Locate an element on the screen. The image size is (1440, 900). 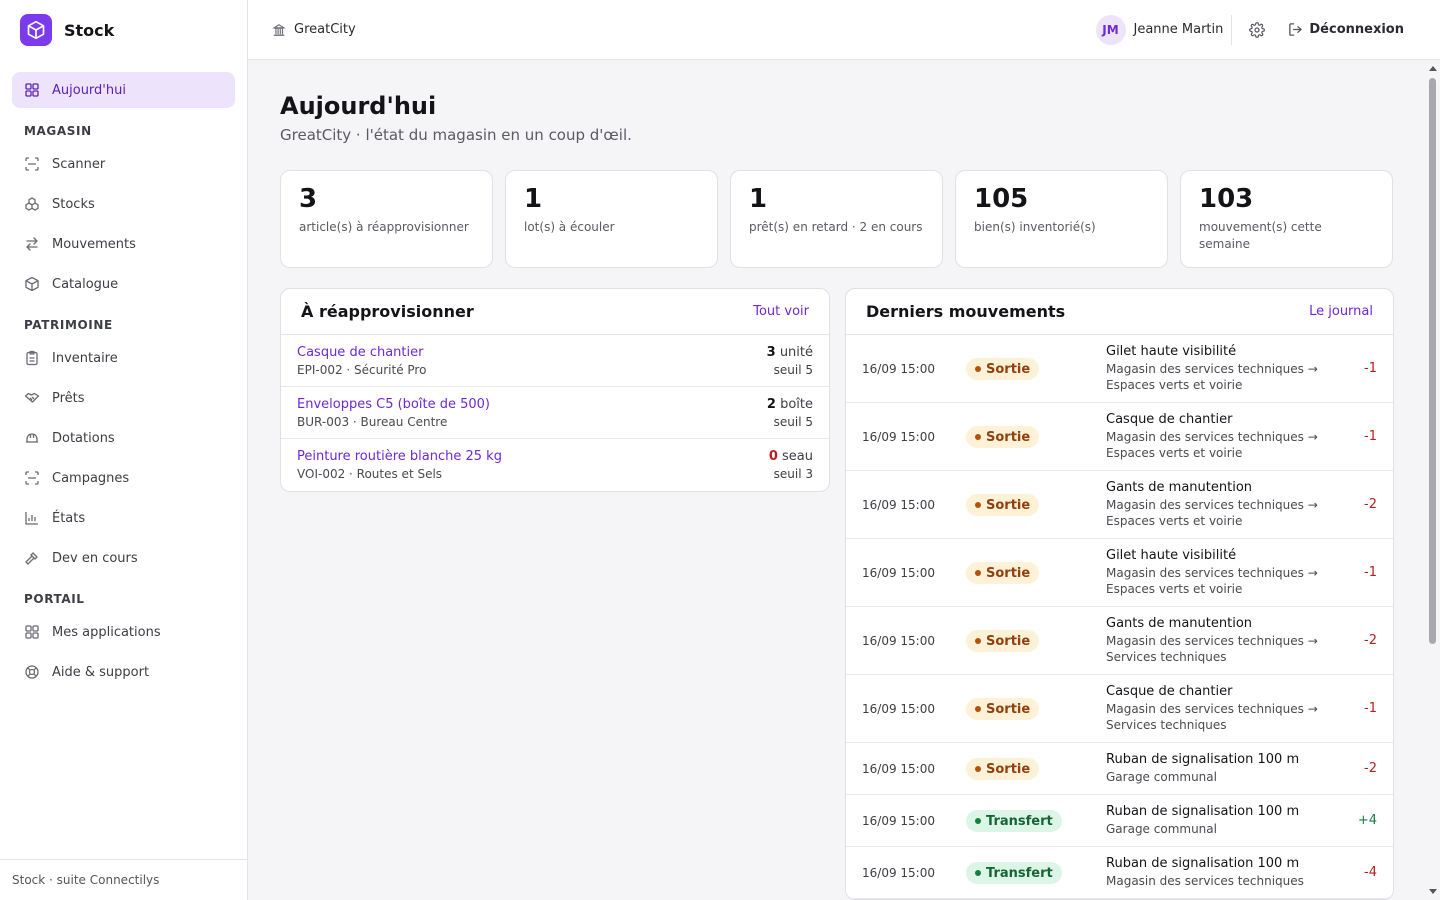
sidebar-item-dev-en-cours: Dev en cours is located at coordinates (123, 558).